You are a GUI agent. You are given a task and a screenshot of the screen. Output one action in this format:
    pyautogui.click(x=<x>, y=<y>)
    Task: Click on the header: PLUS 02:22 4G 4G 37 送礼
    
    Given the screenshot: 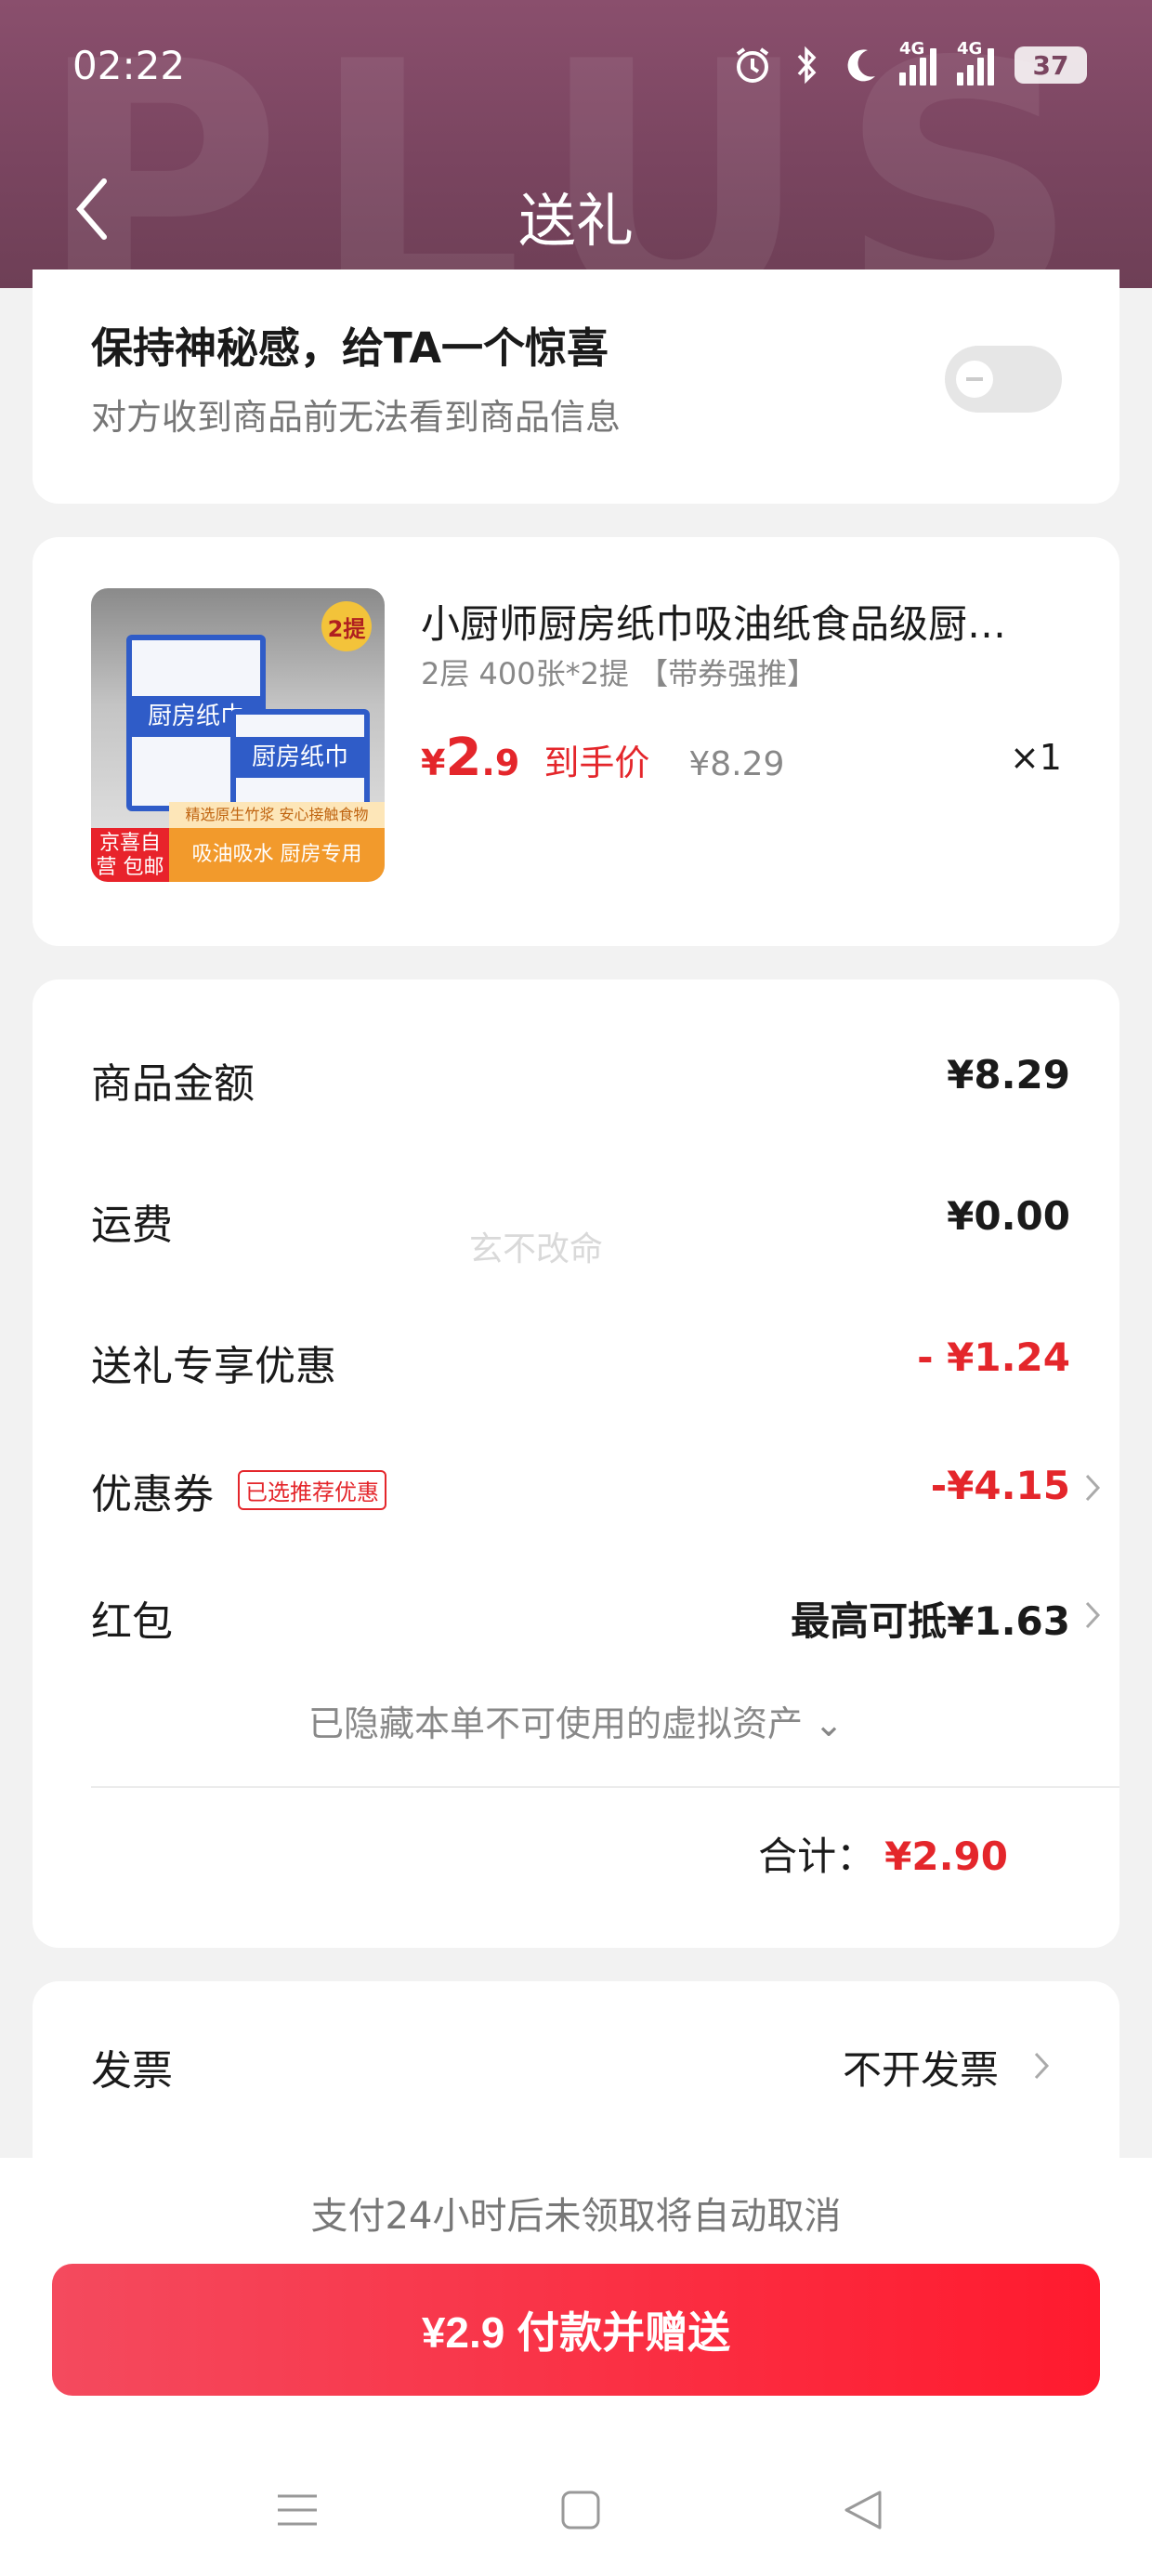 What is the action you would take?
    pyautogui.click(x=576, y=144)
    